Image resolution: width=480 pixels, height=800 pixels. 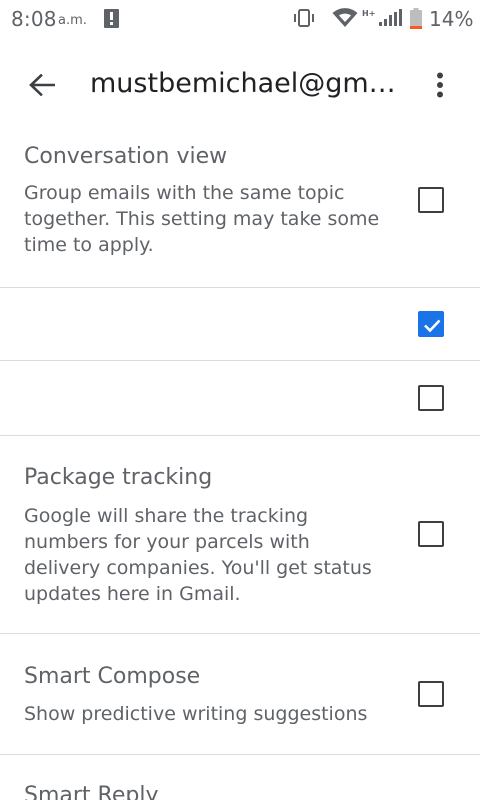 I want to click on setting-title: Smart Reply, so click(x=91, y=791).